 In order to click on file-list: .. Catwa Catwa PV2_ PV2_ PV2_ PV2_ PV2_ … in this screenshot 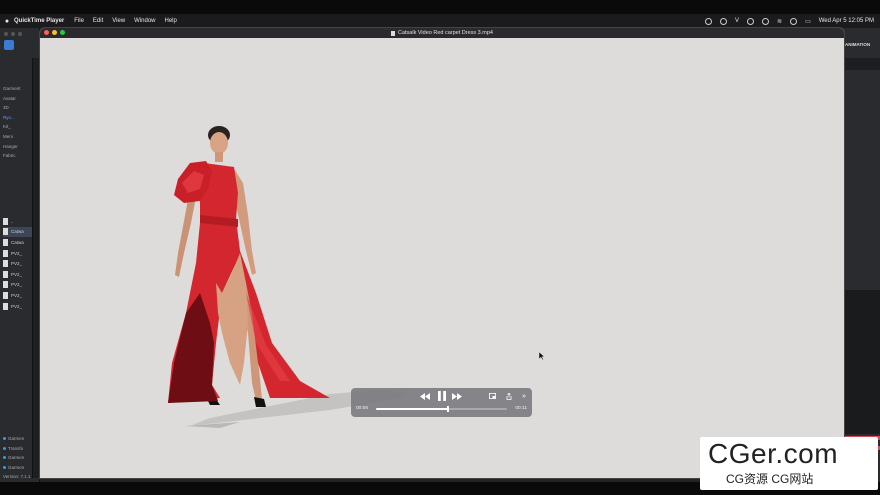, I will do `click(19, 263)`.